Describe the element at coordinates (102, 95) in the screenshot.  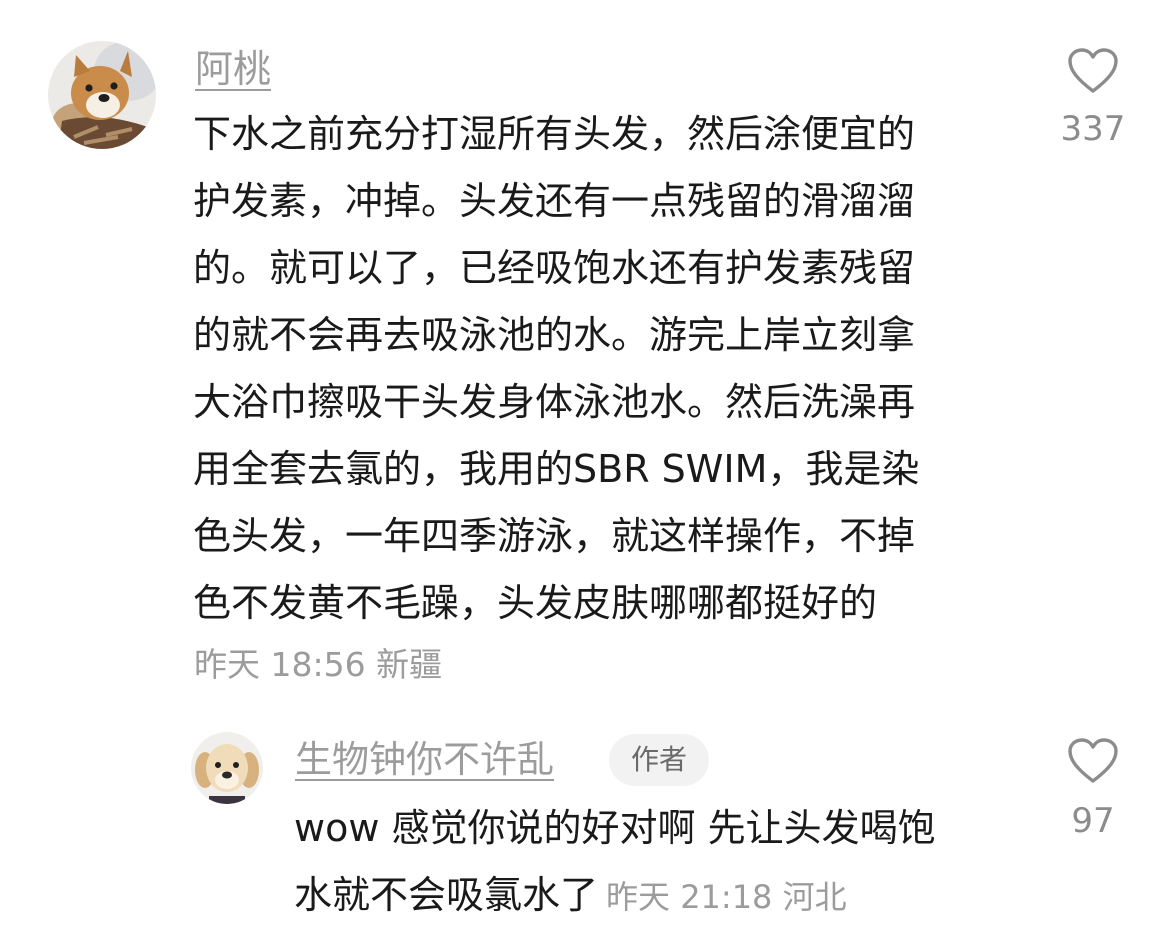
I see `shiba-avatar` at that location.